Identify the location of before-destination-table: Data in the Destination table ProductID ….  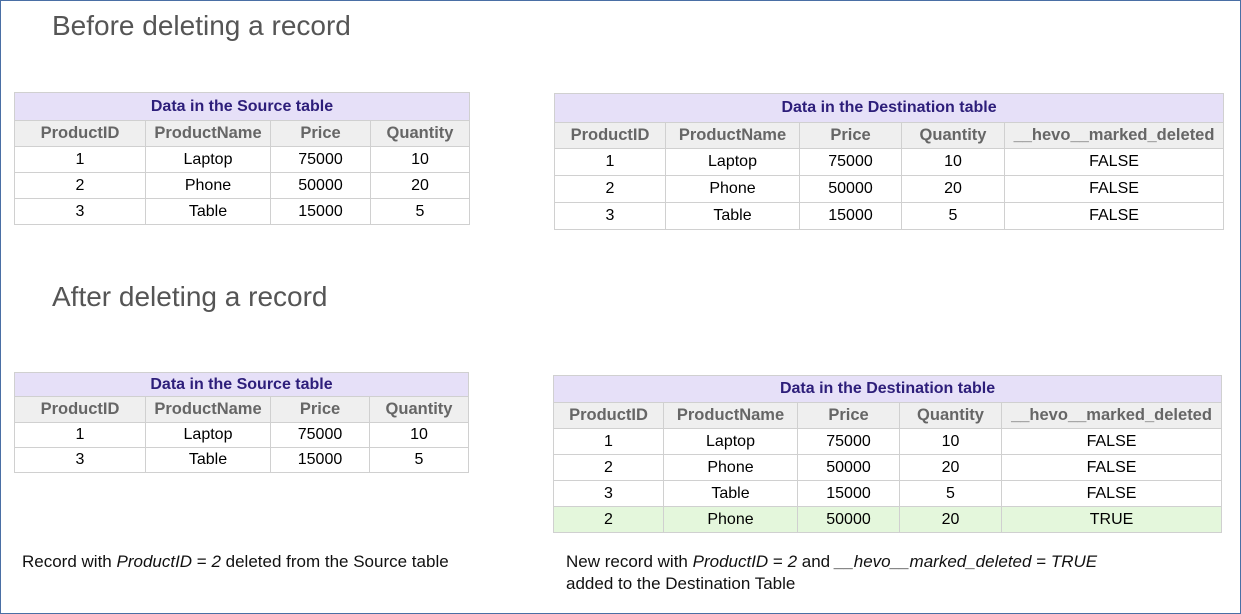
(889, 161).